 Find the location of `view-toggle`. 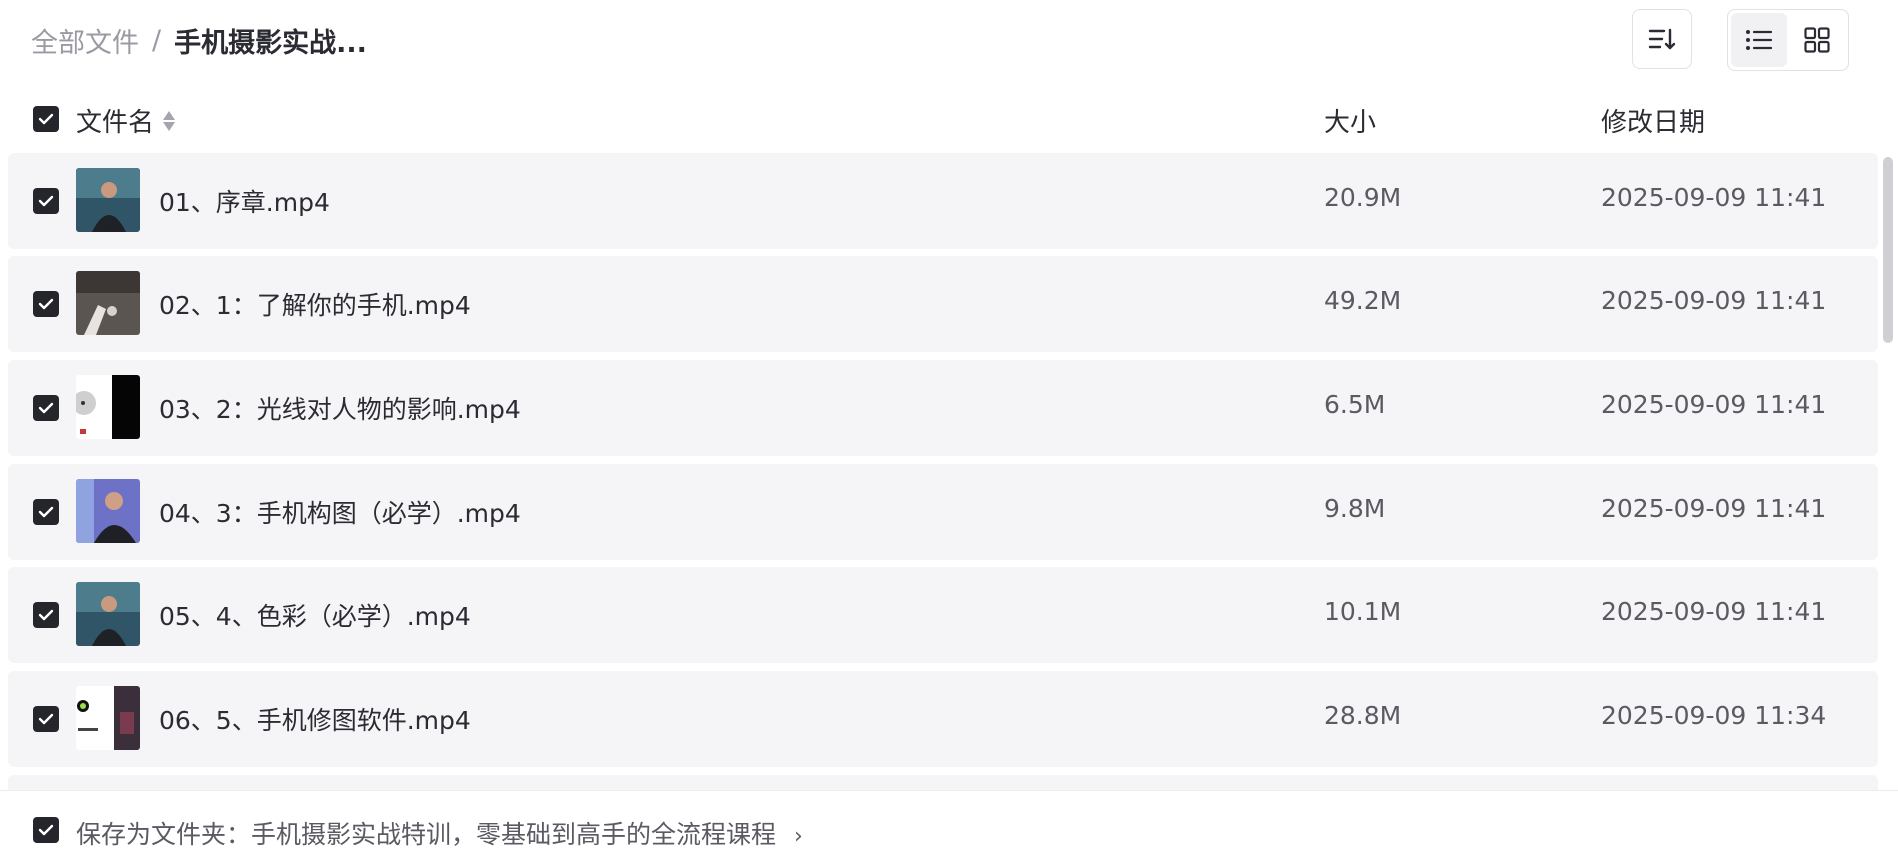

view-toggle is located at coordinates (1788, 40).